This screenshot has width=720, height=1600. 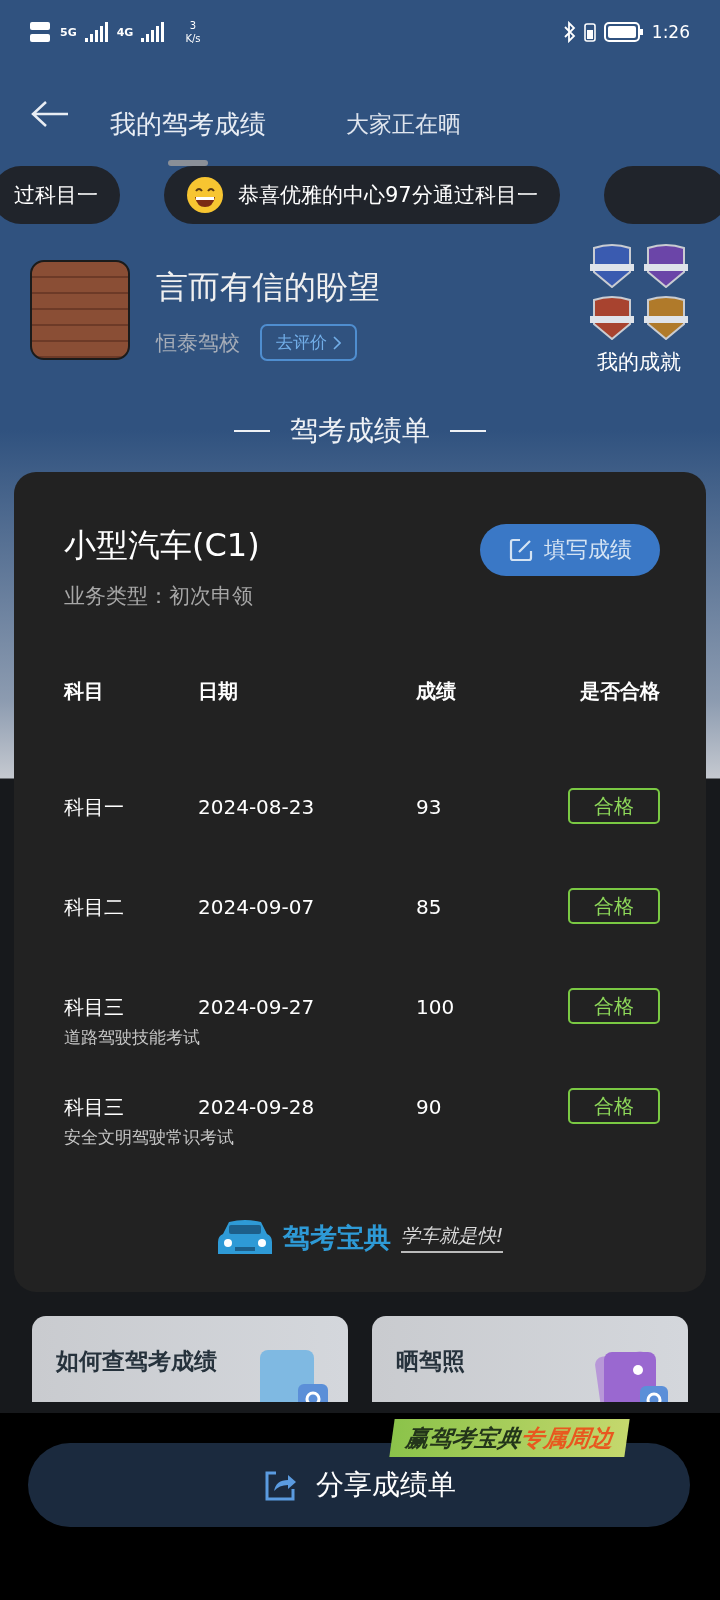 I want to click on speed-value: 3, so click(x=193, y=25).